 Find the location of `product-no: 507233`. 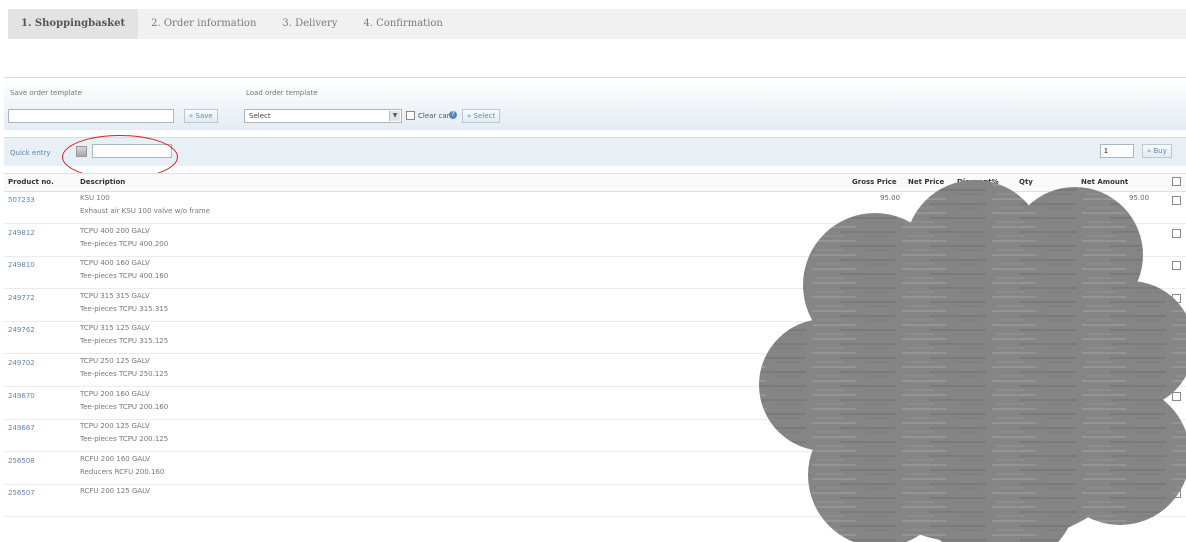

product-no: 507233 is located at coordinates (21, 200).